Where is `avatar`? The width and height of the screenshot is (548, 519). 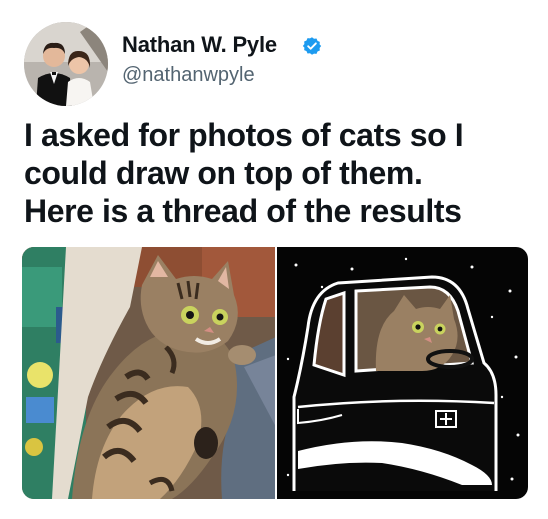
avatar is located at coordinates (66, 64).